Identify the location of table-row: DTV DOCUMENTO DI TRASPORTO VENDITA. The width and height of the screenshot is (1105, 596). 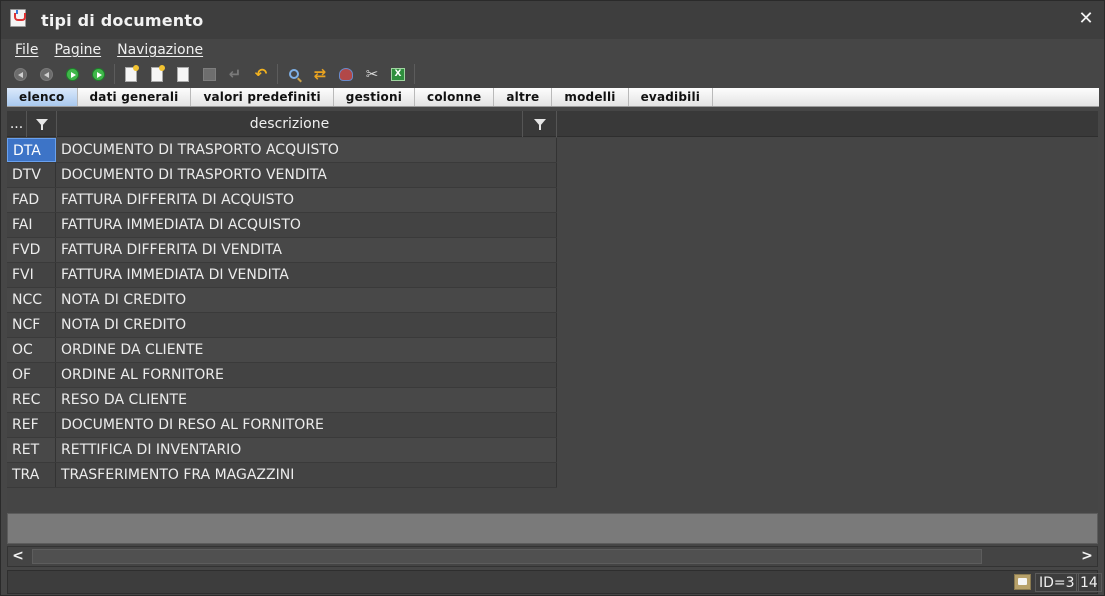
(282, 175).